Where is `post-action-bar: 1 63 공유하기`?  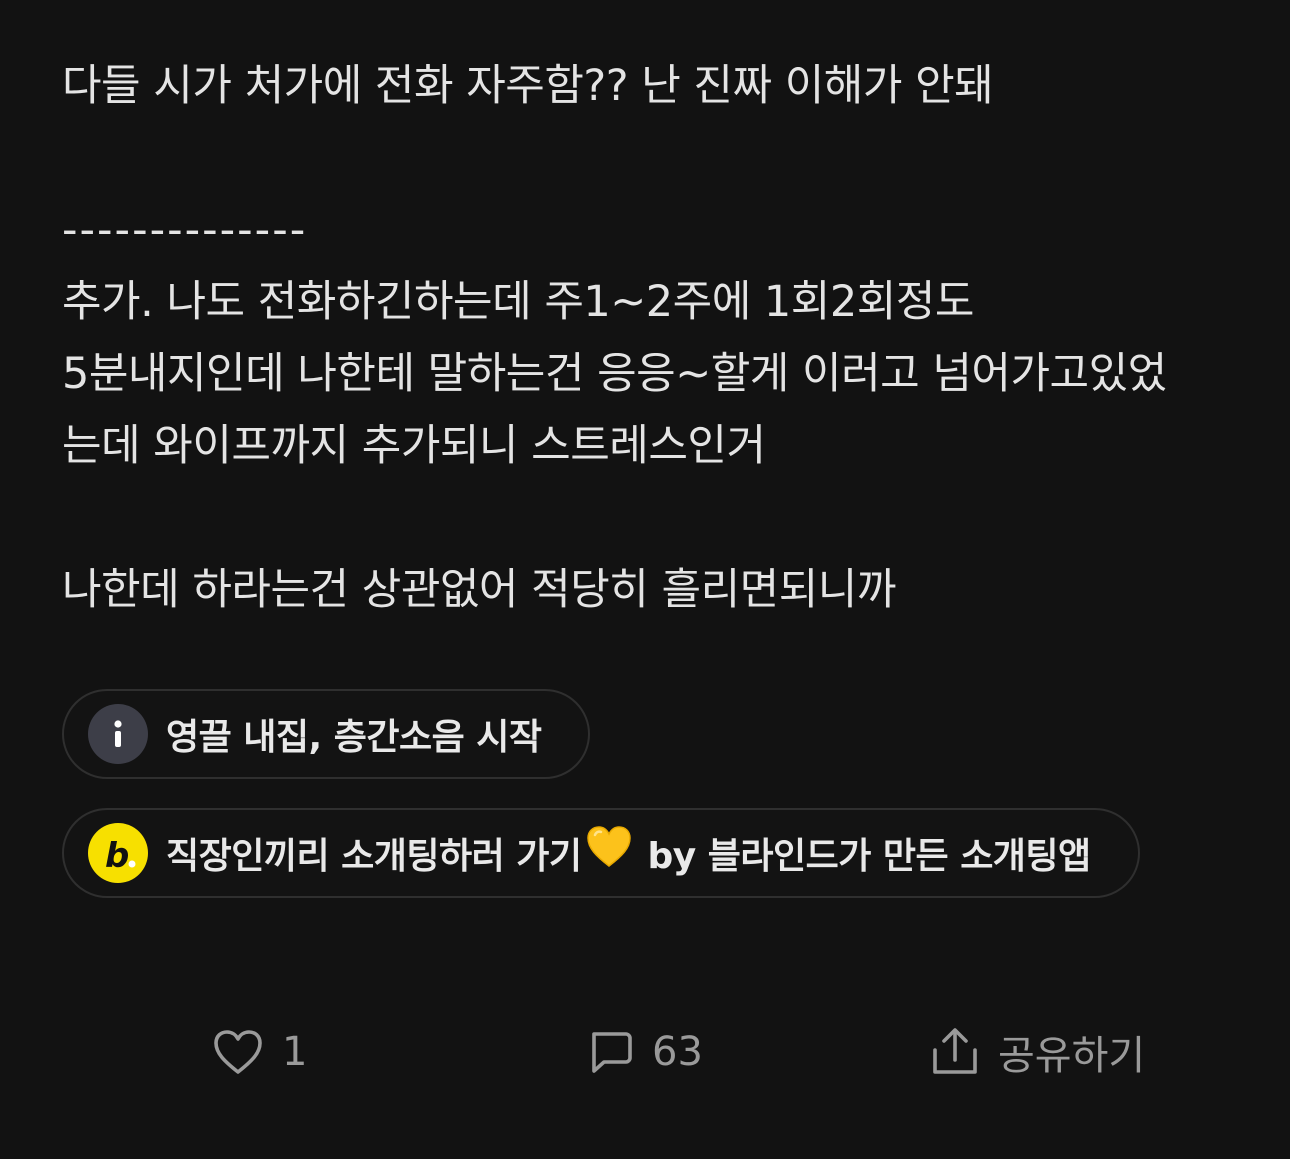 post-action-bar: 1 63 공유하기 is located at coordinates (645, 1052).